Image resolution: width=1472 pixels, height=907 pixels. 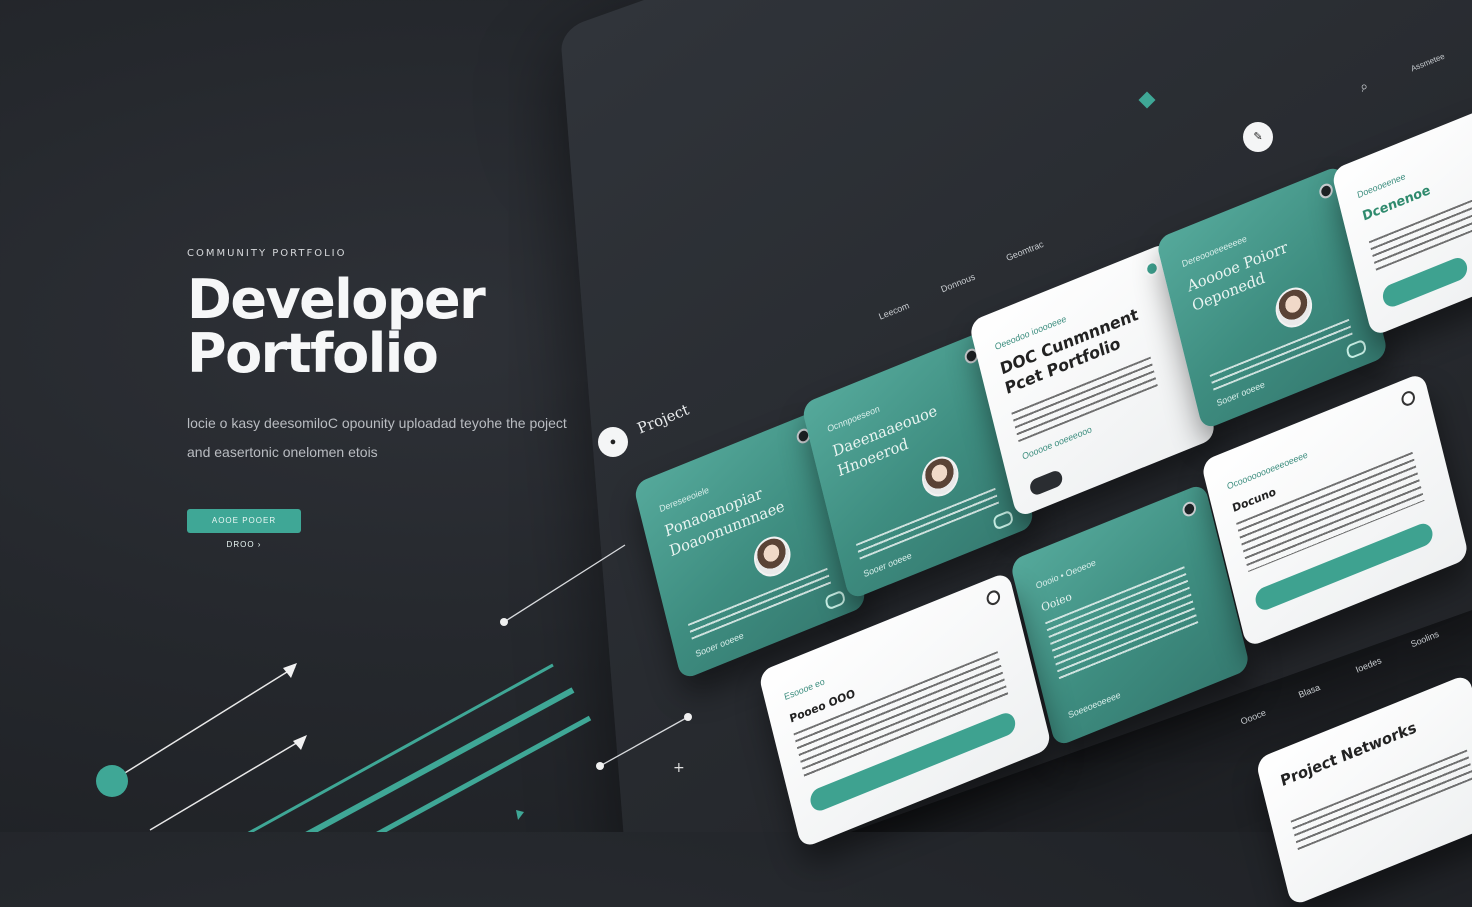 What do you see at coordinates (1309, 691) in the screenshot?
I see `right-label-2: Blasa` at bounding box center [1309, 691].